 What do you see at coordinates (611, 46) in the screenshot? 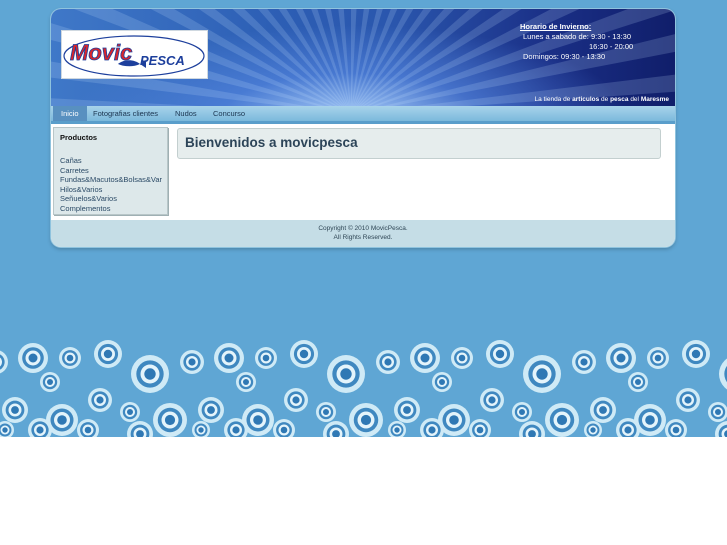
I see `hours-afternoon: 16:30 - 20:00` at bounding box center [611, 46].